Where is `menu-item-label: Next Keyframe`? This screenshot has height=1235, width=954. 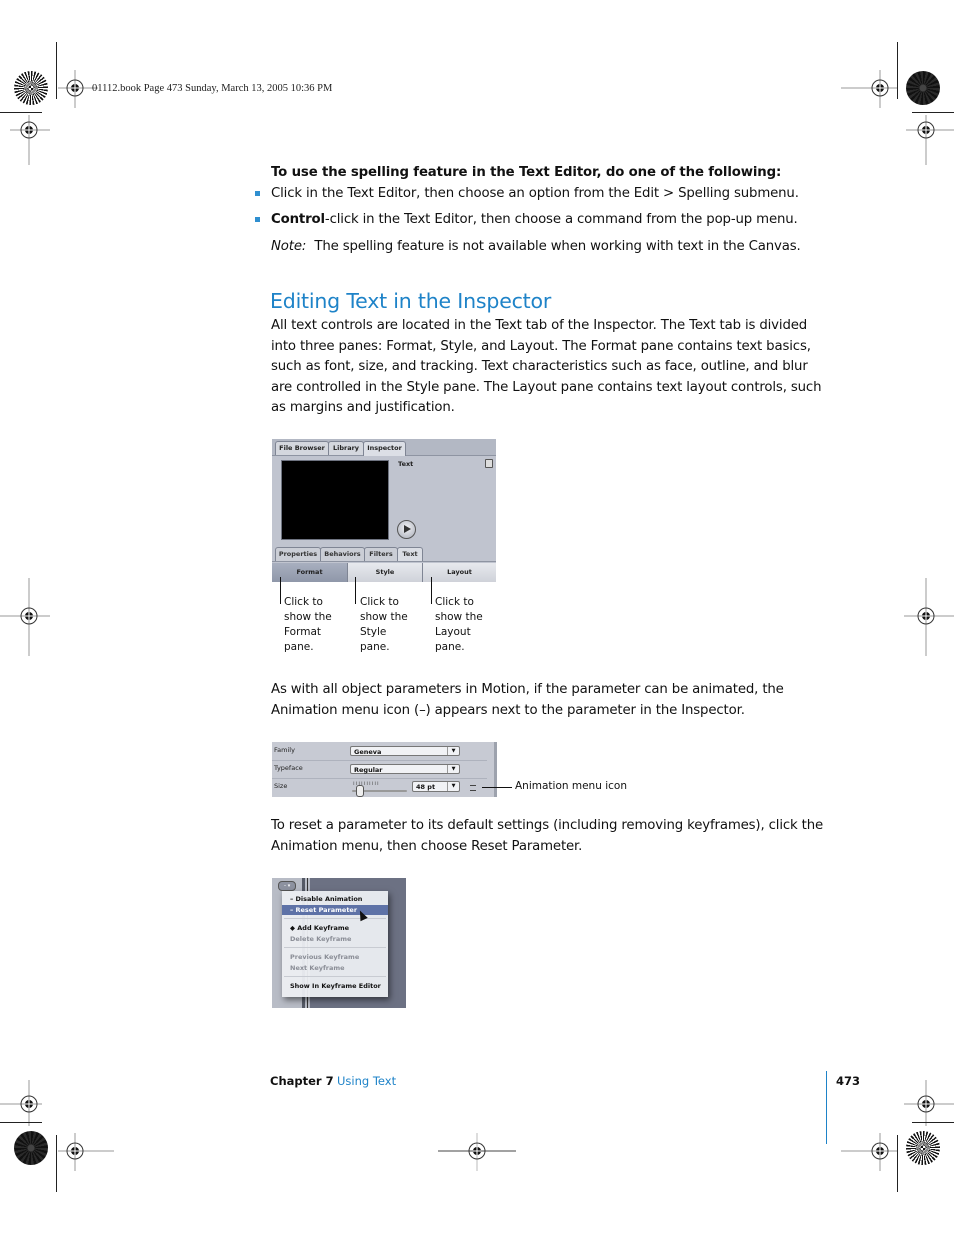 menu-item-label: Next Keyframe is located at coordinates (317, 968).